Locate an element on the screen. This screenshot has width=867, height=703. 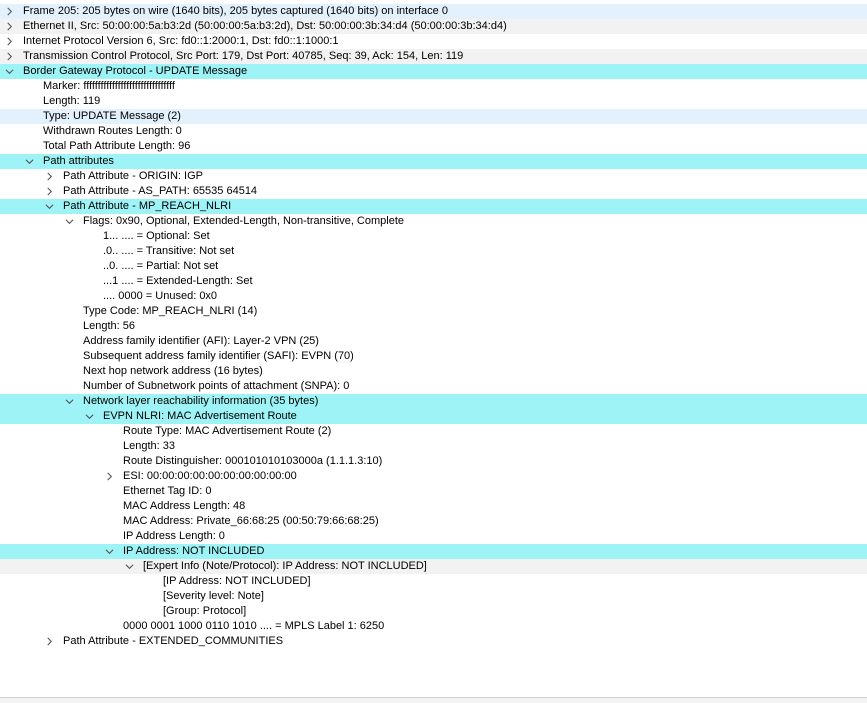
tree-row: IP Address: NOT INCLUDED is located at coordinates (433, 551).